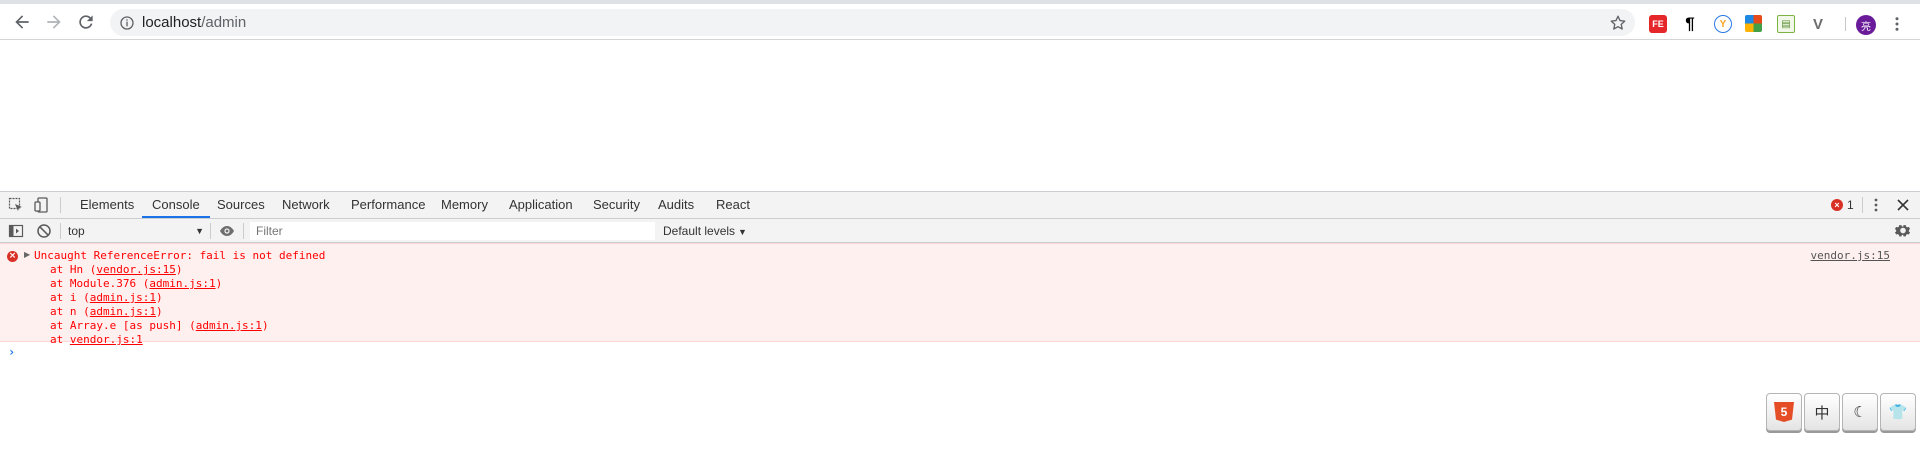 This screenshot has height=473, width=1920. I want to click on stack-frame-link: vendor.js:15, so click(135, 269).